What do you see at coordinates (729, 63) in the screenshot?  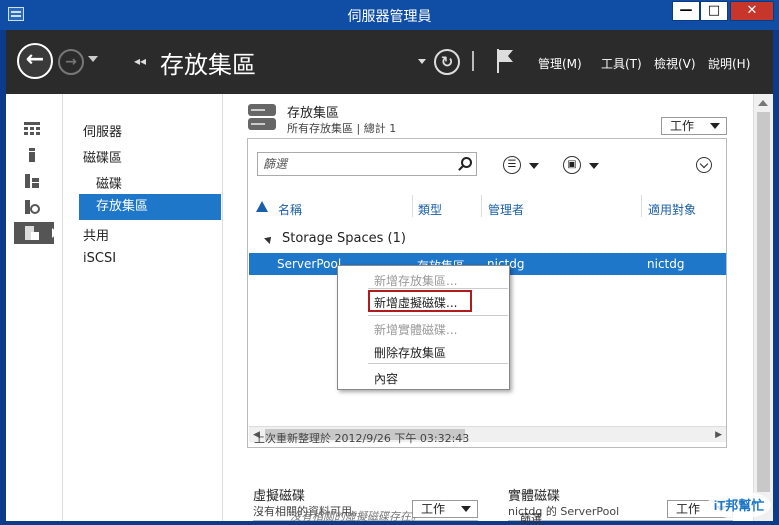 I see `menu-help: 說明(H)` at bounding box center [729, 63].